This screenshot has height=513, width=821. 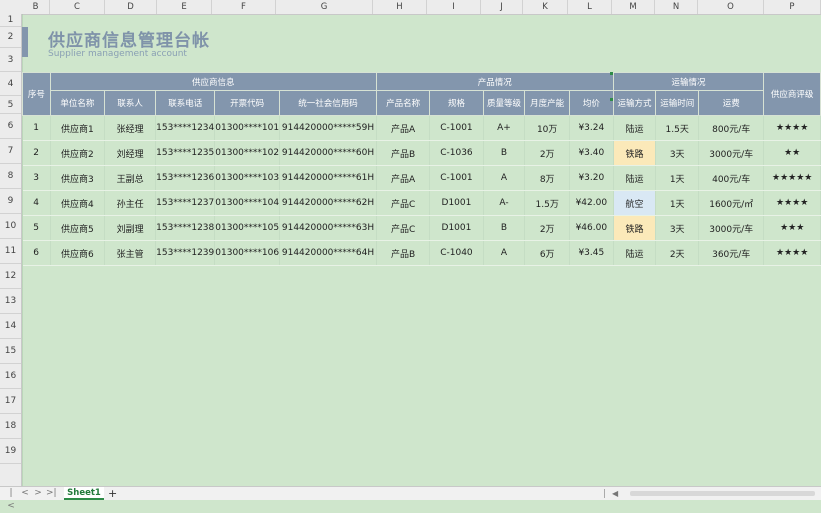 What do you see at coordinates (591, 103) in the screenshot?
I see `header-cell: 均价` at bounding box center [591, 103].